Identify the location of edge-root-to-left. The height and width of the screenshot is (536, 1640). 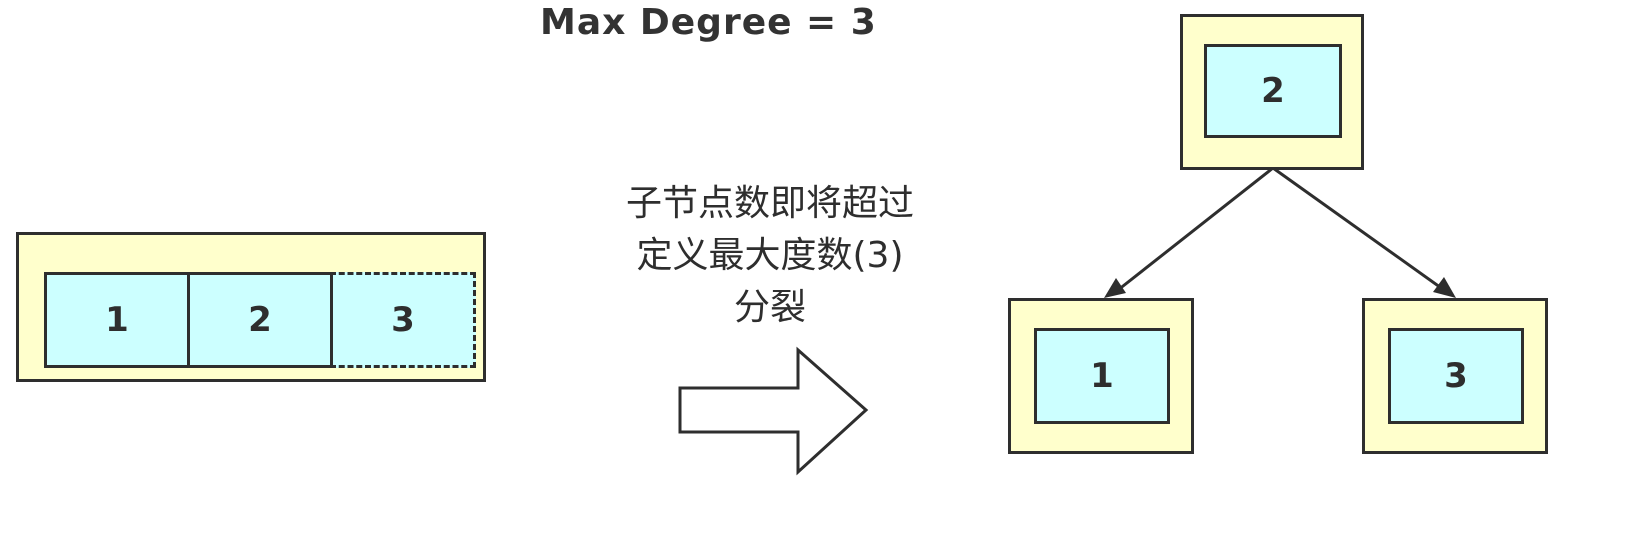
(1195, 229).